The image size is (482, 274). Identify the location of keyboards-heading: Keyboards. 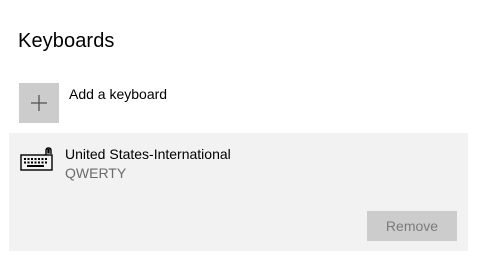
(66, 41).